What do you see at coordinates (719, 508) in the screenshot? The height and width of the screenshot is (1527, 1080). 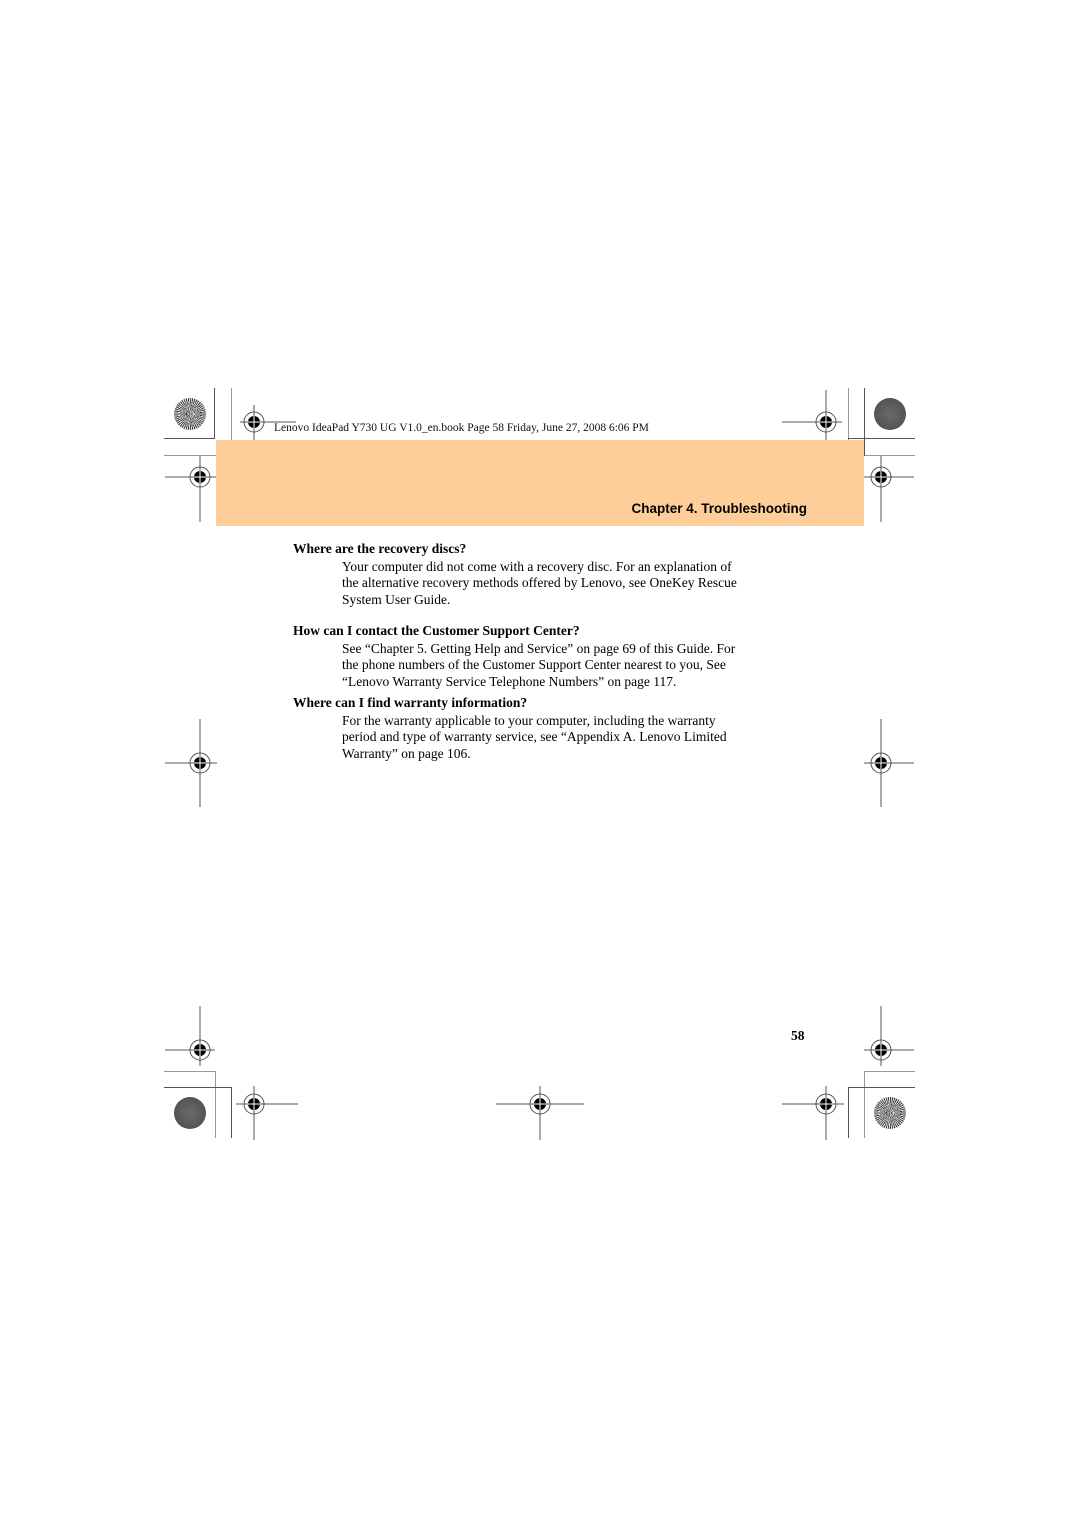 I see `chapter-title: Chapter 4. Troubleshooting` at bounding box center [719, 508].